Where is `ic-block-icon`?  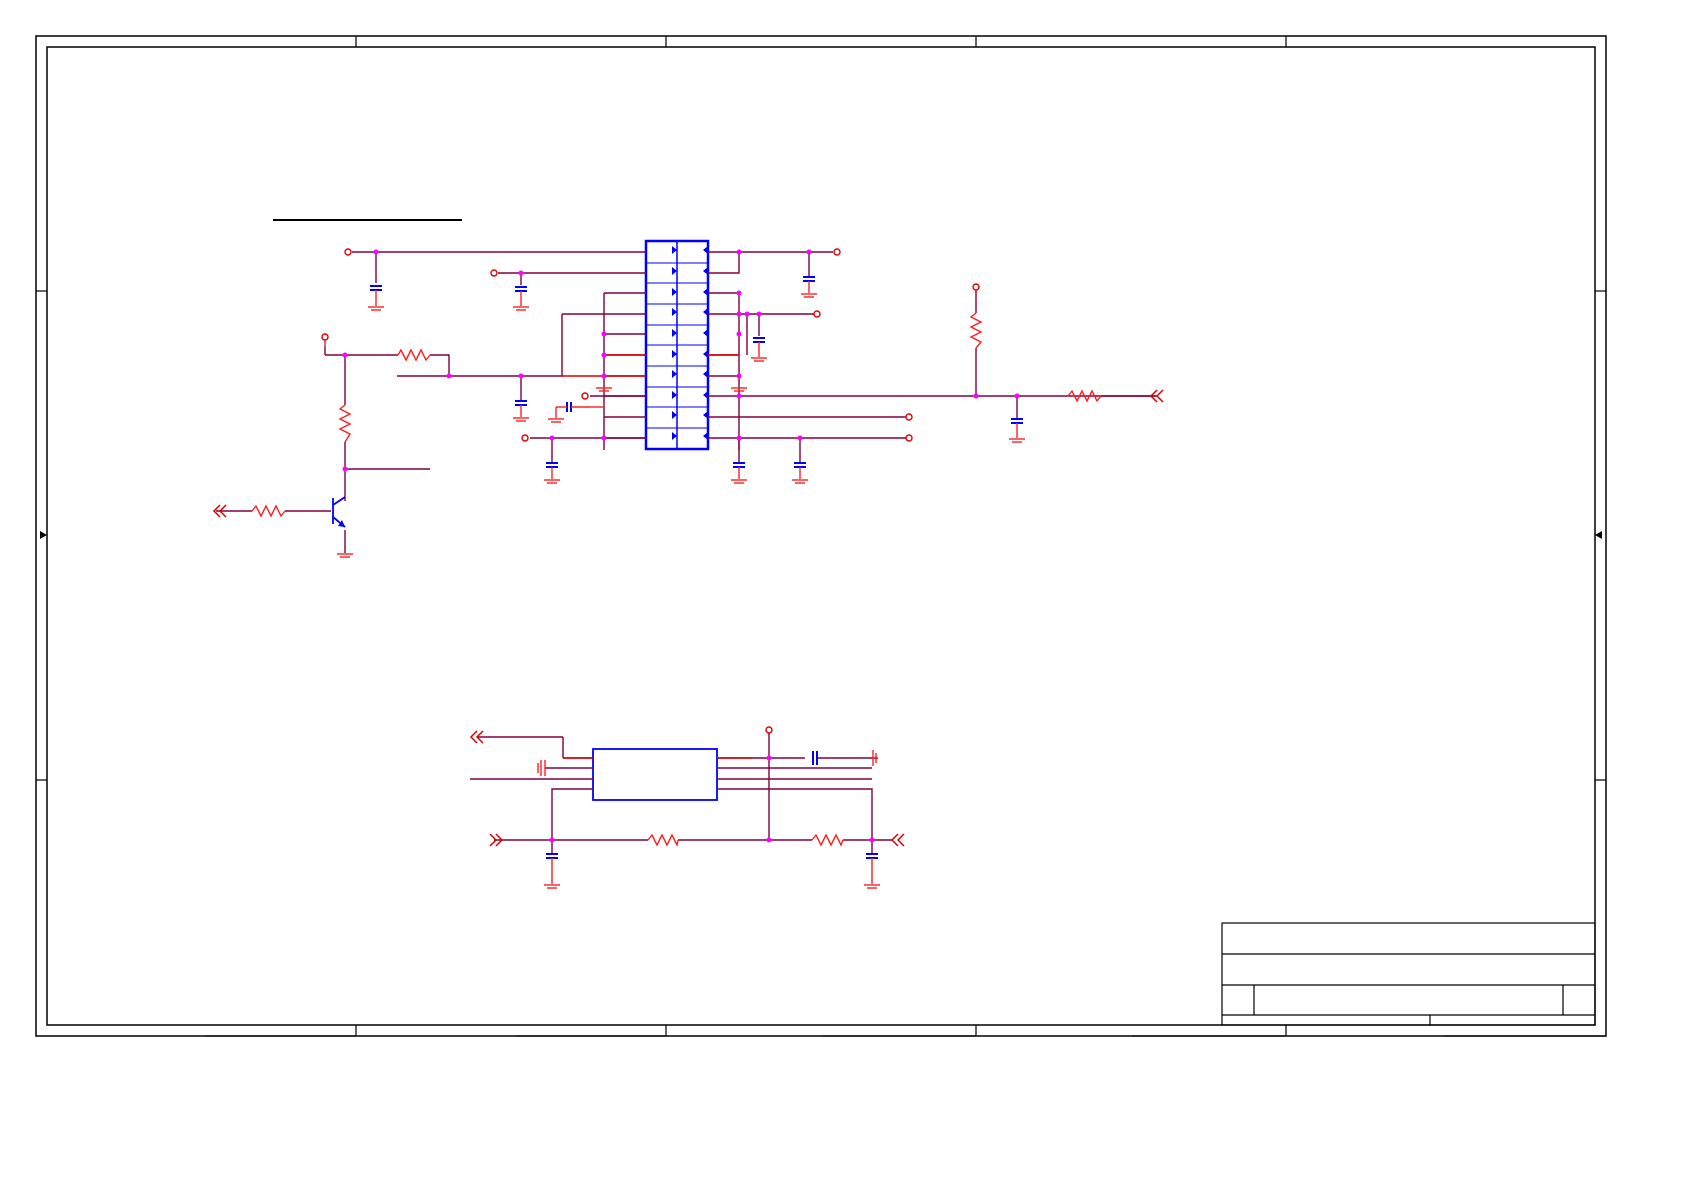
ic-block-icon is located at coordinates (655, 774).